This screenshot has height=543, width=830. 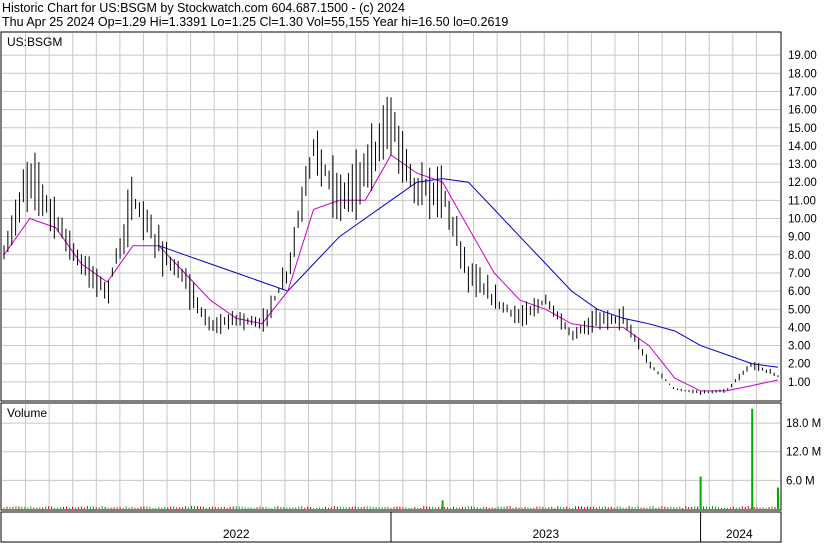 What do you see at coordinates (802, 92) in the screenshot?
I see `price-tick-label: 17.00` at bounding box center [802, 92].